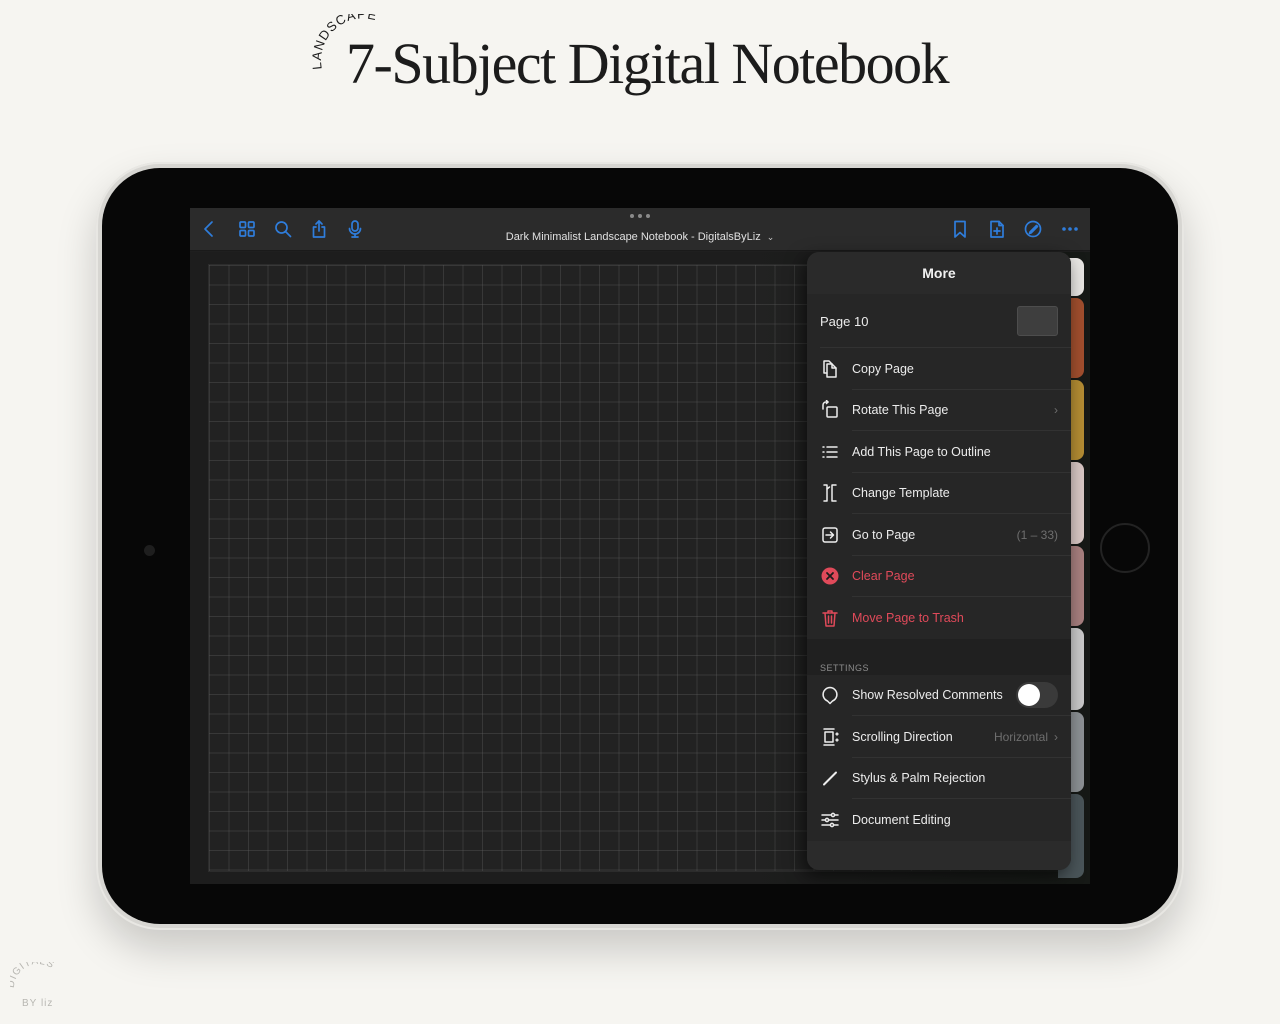  What do you see at coordinates (939, 273) in the screenshot?
I see `menu-title: More` at bounding box center [939, 273].